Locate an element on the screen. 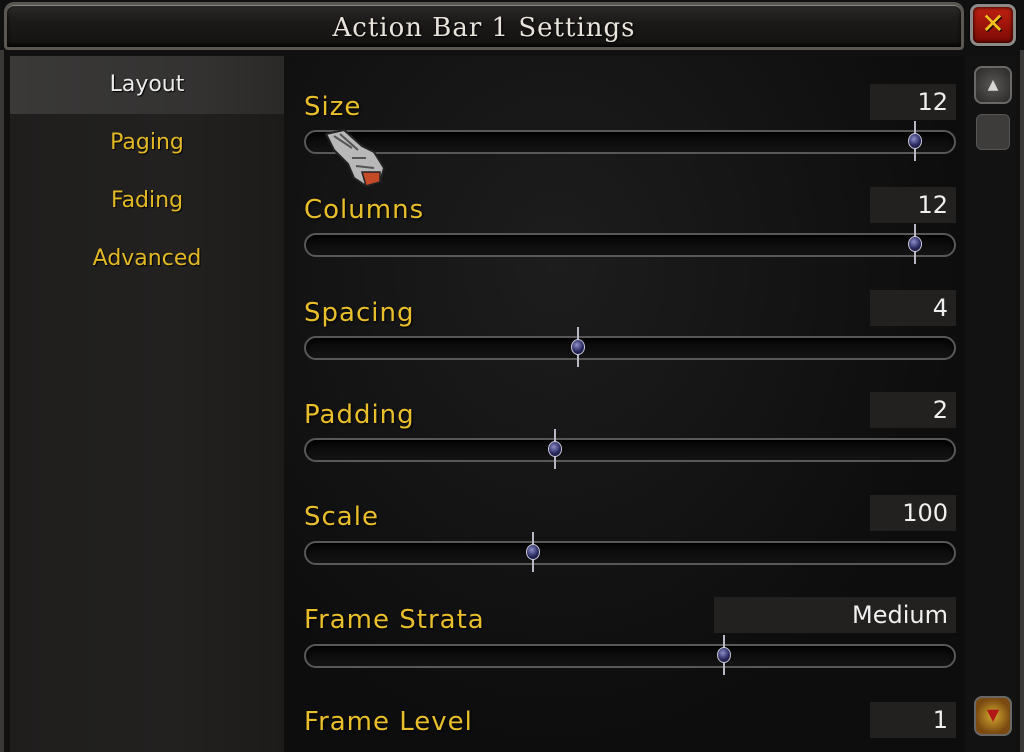  scale-slider is located at coordinates (630, 552).